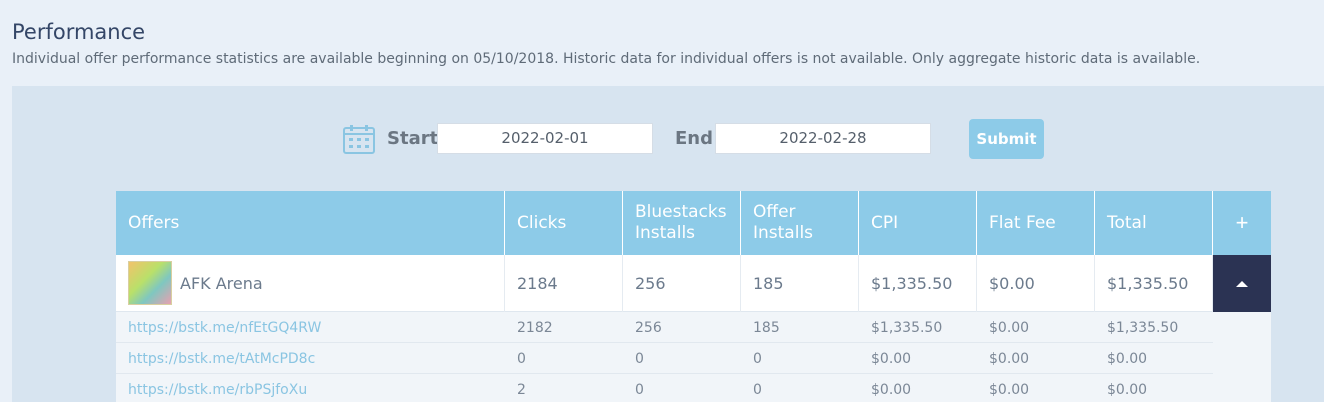 The width and height of the screenshot is (1324, 402). I want to click on chevron-up-icon, so click(1242, 283).